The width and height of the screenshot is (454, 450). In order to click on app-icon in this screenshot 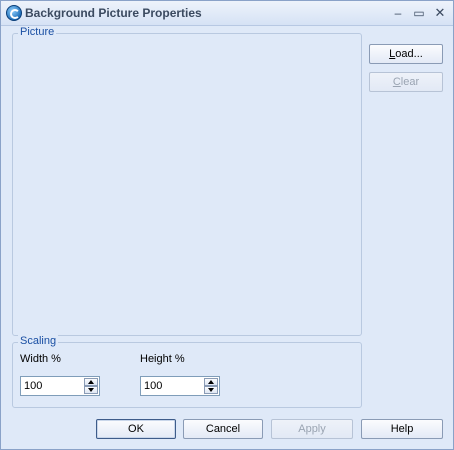, I will do `click(14, 13)`.